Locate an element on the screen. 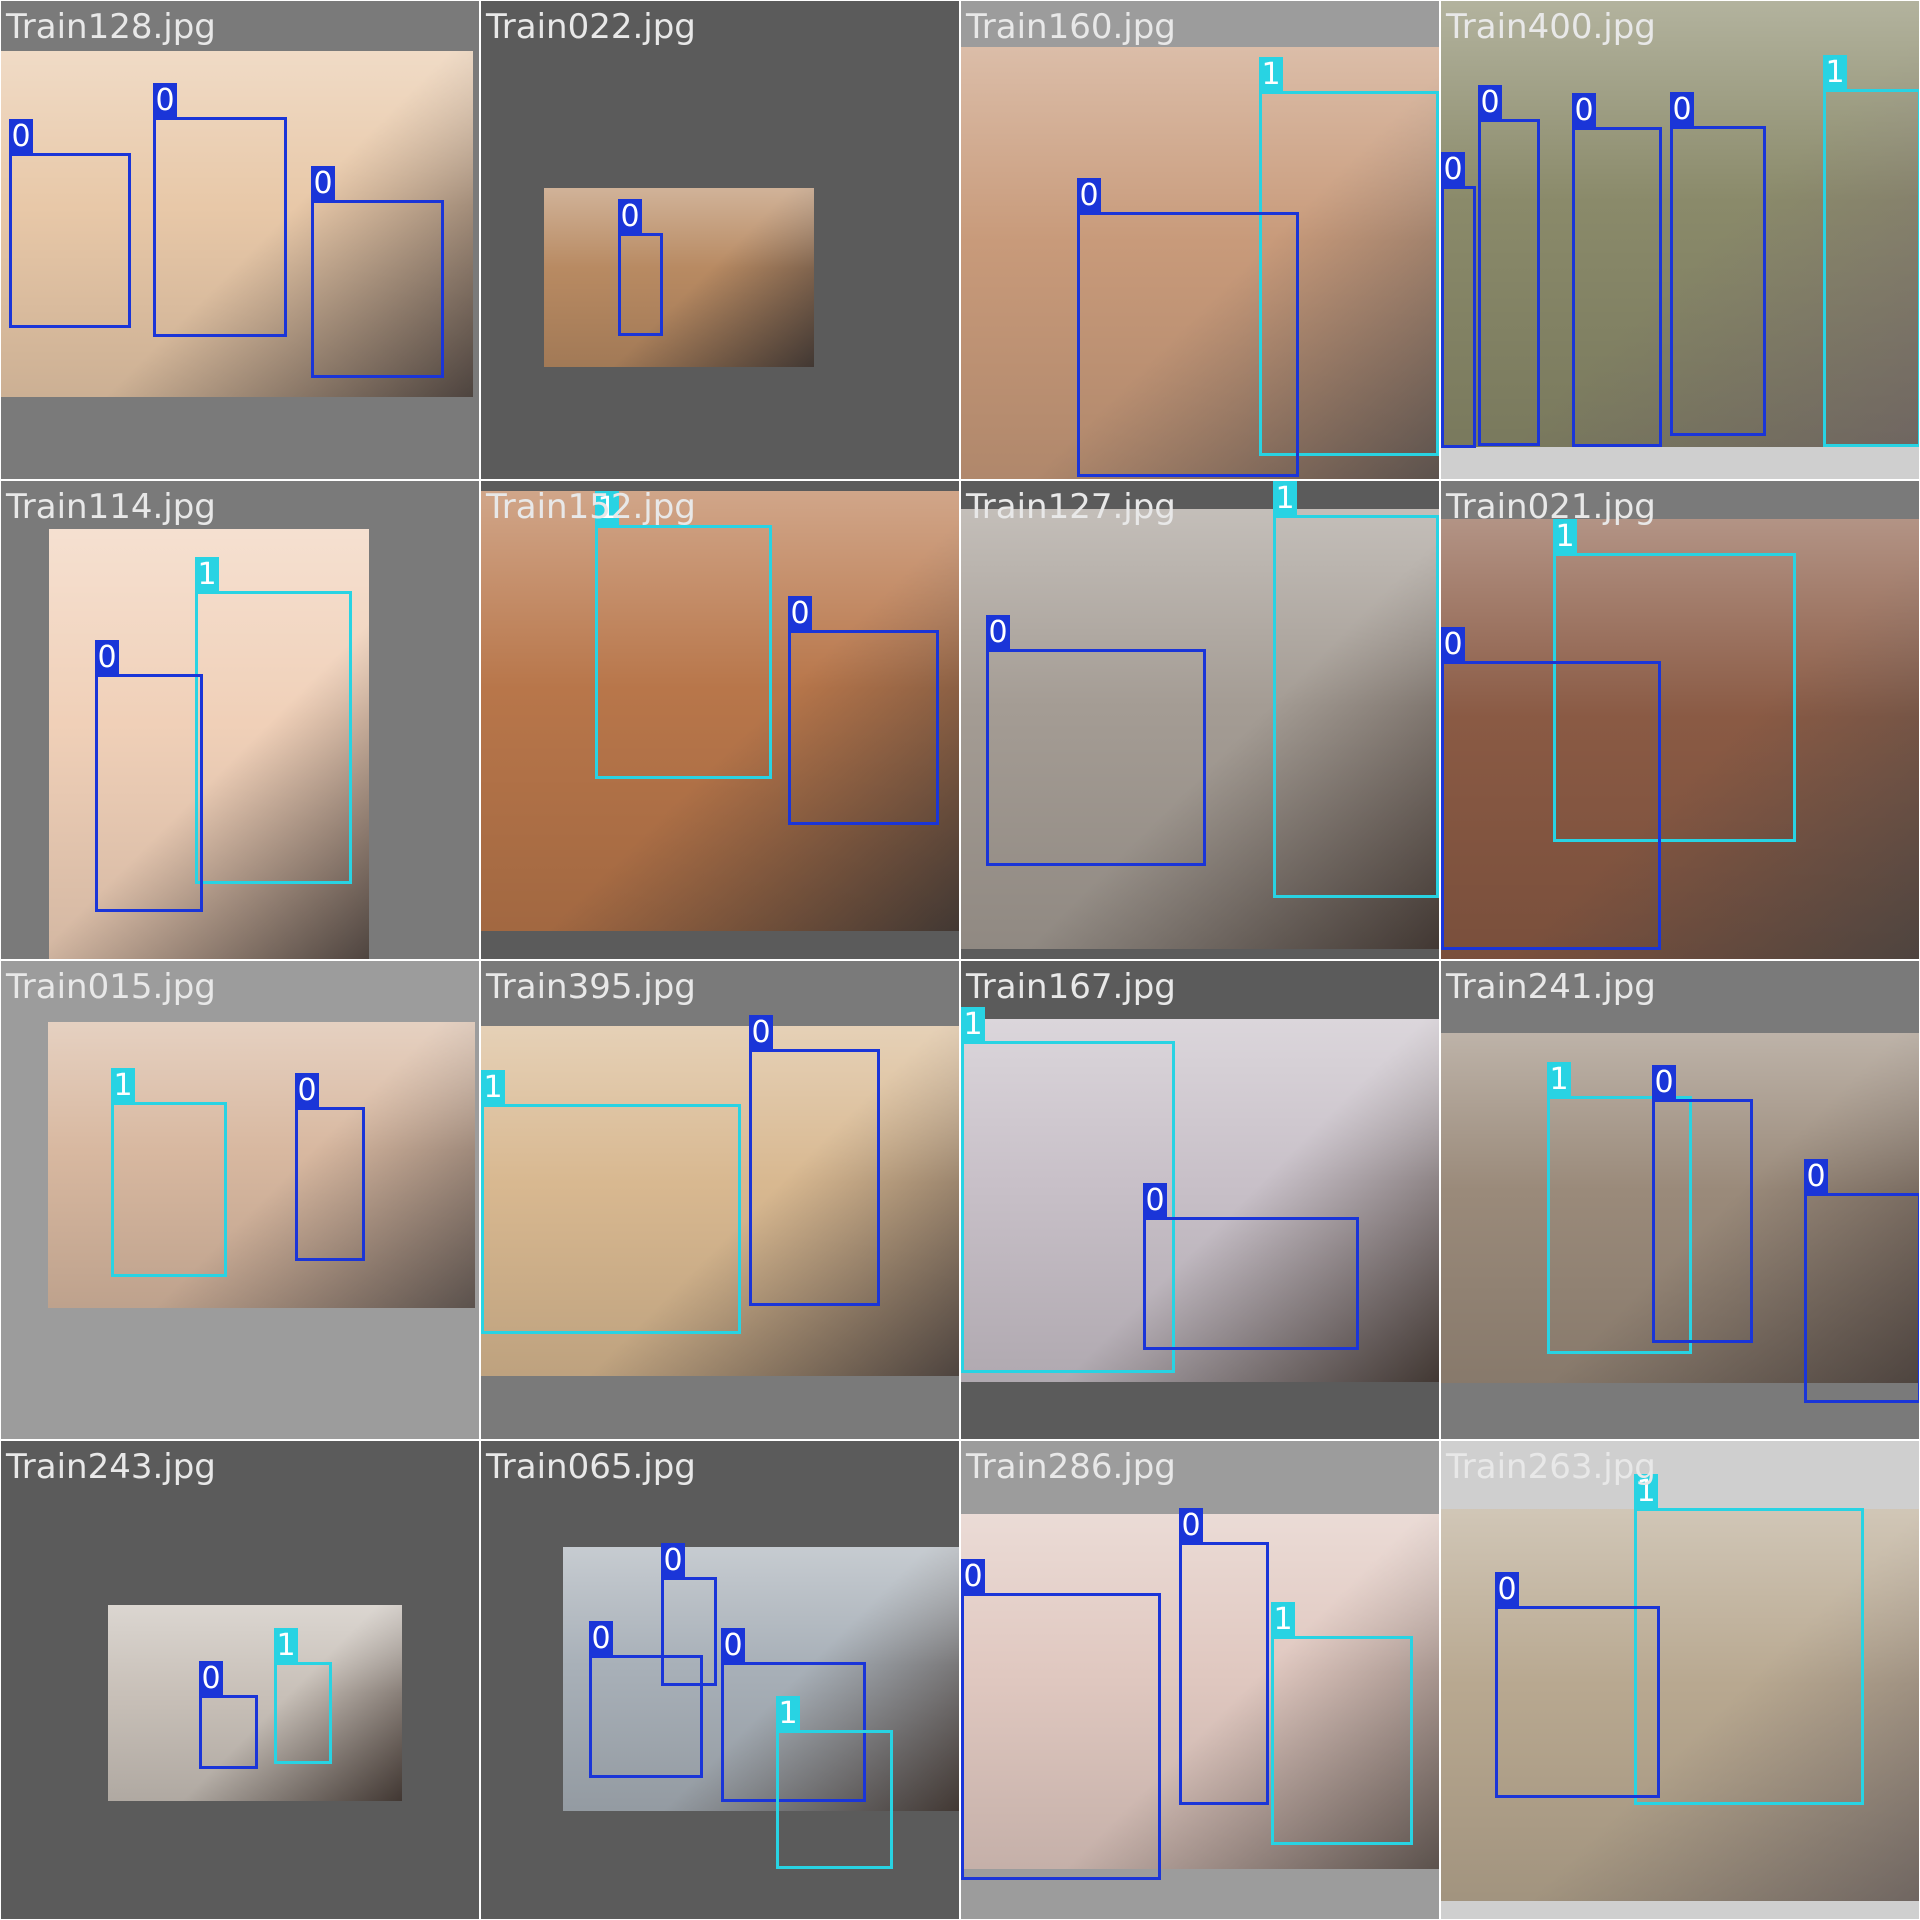 This screenshot has height=1920, width=1920. filename-label: Train400.jpg is located at coordinates (1551, 27).